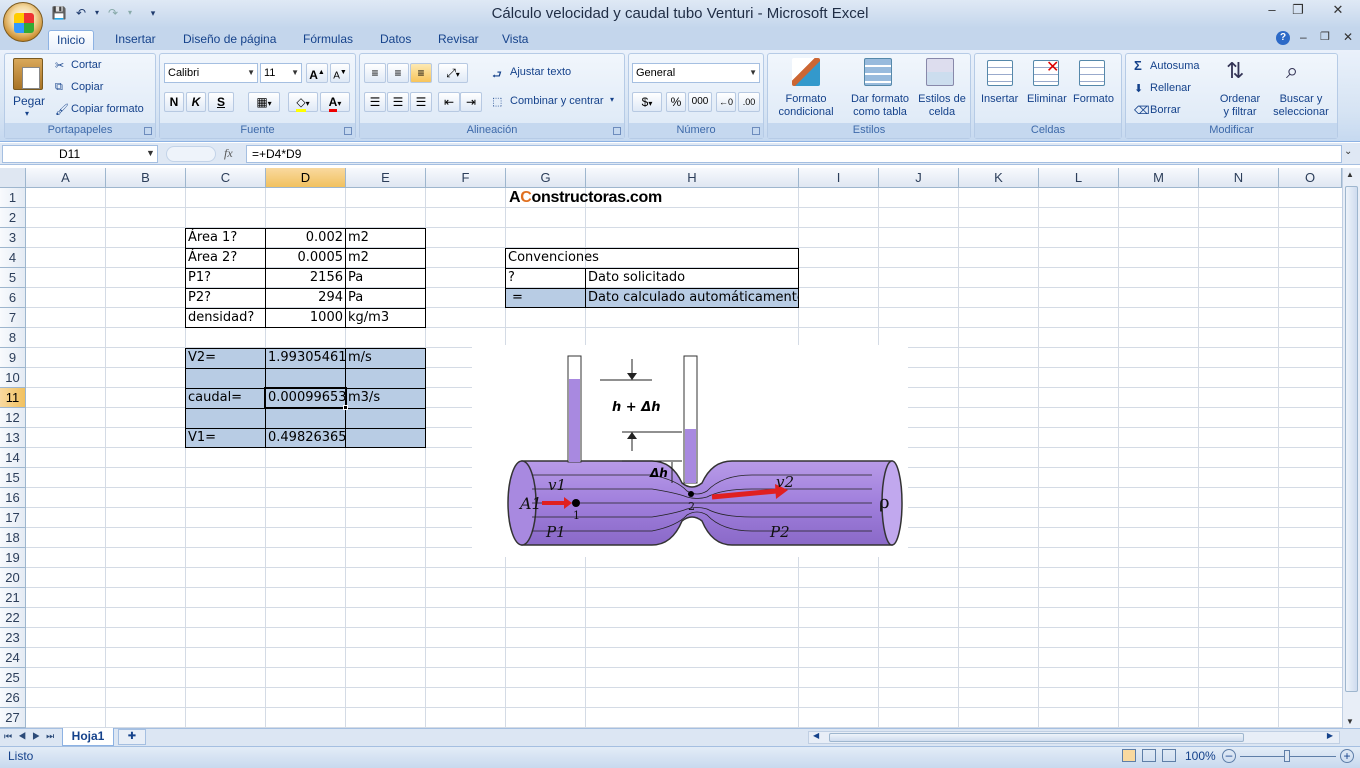 This screenshot has width=1360, height=768. Describe the element at coordinates (1170, 88) in the screenshot. I see `fill-button: Rellenar` at that location.